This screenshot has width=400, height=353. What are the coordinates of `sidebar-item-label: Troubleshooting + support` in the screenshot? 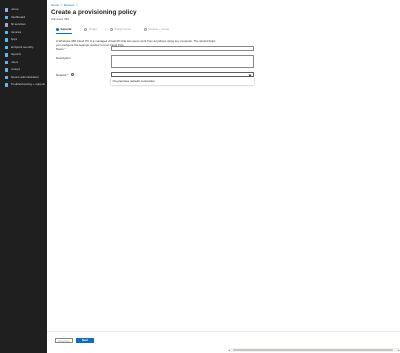 It's located at (28, 85).